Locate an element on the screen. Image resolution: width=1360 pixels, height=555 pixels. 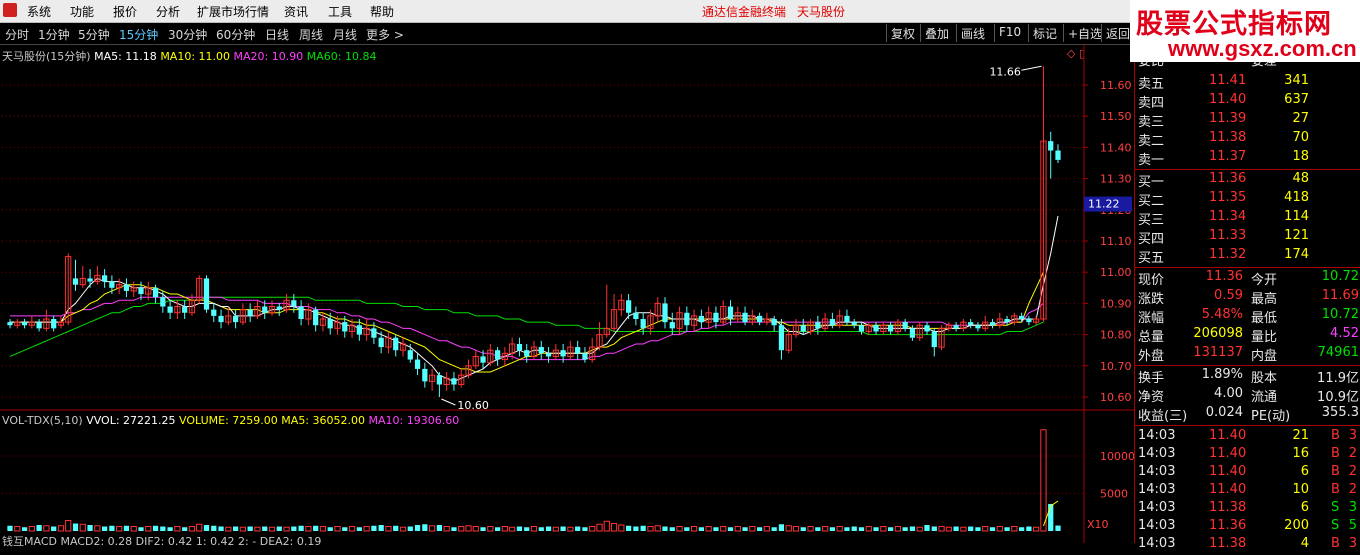
add-watchlist-button: +自选 is located at coordinates (1084, 33).